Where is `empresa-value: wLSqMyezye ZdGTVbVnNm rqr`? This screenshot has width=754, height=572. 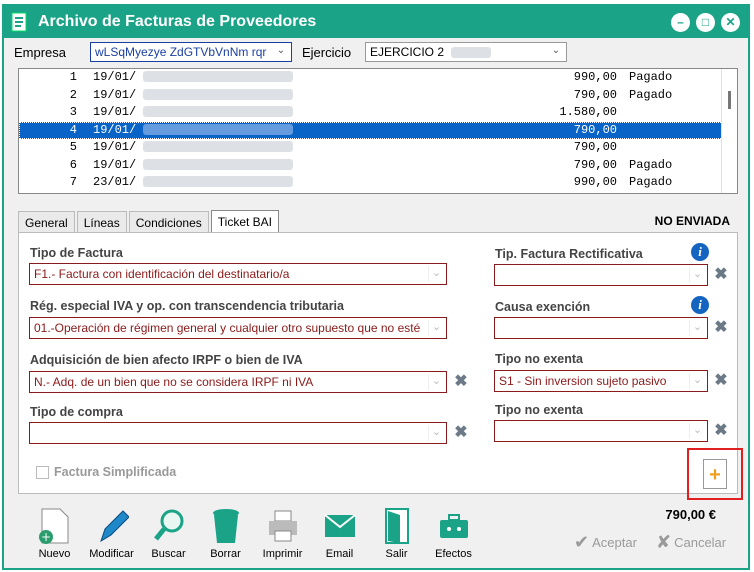
empresa-value: wLSqMyezye ZdGTVbVnNm rqr is located at coordinates (181, 52).